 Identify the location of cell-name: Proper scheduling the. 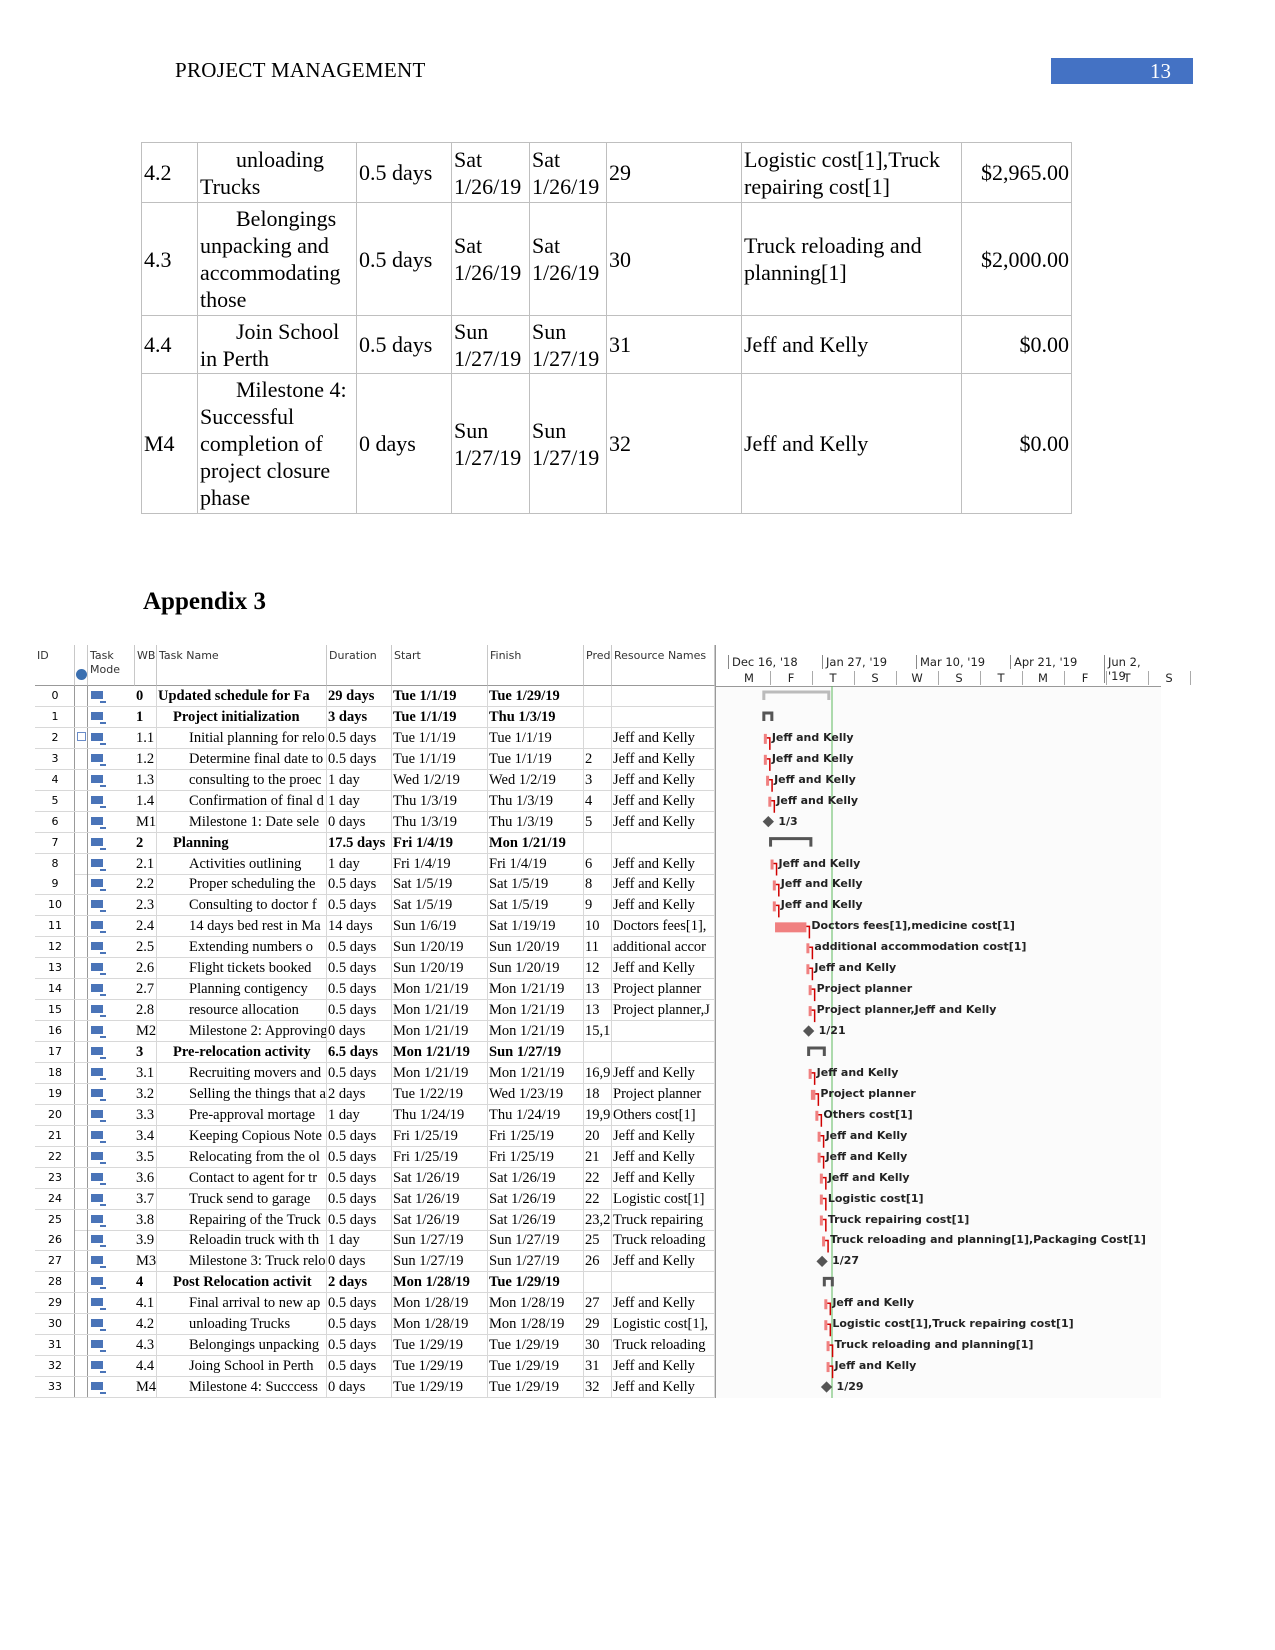
(242, 884).